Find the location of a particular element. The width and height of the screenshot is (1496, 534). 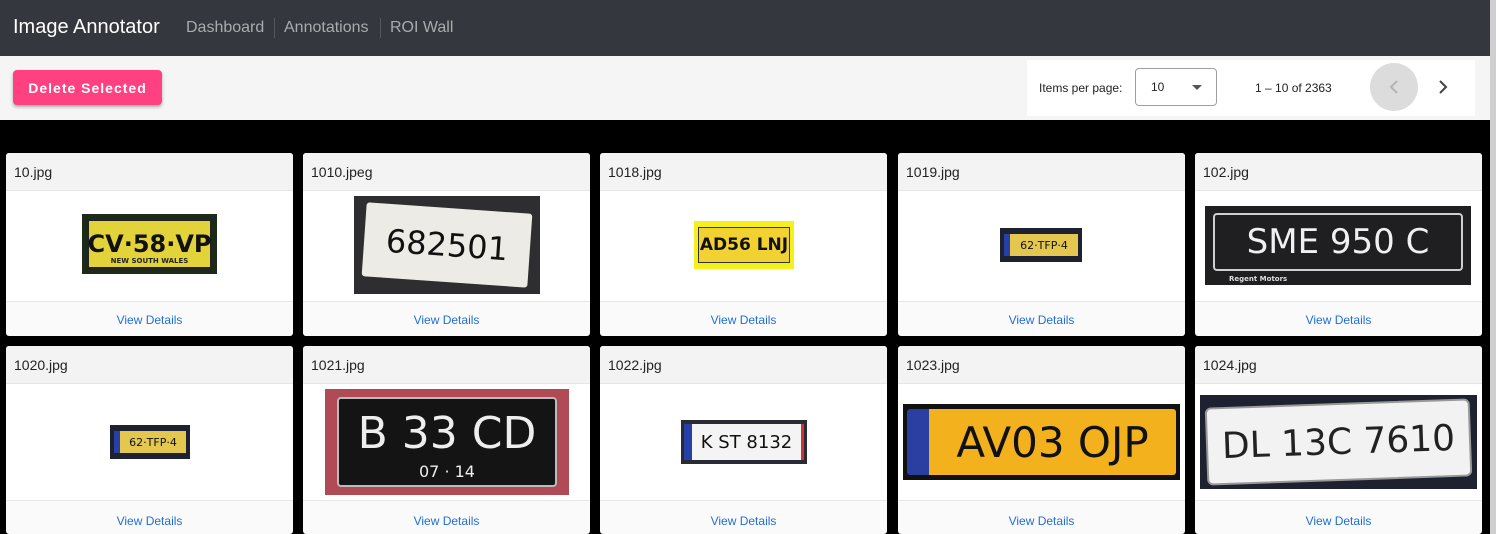

plate-text: B 33 CD is located at coordinates (447, 433).